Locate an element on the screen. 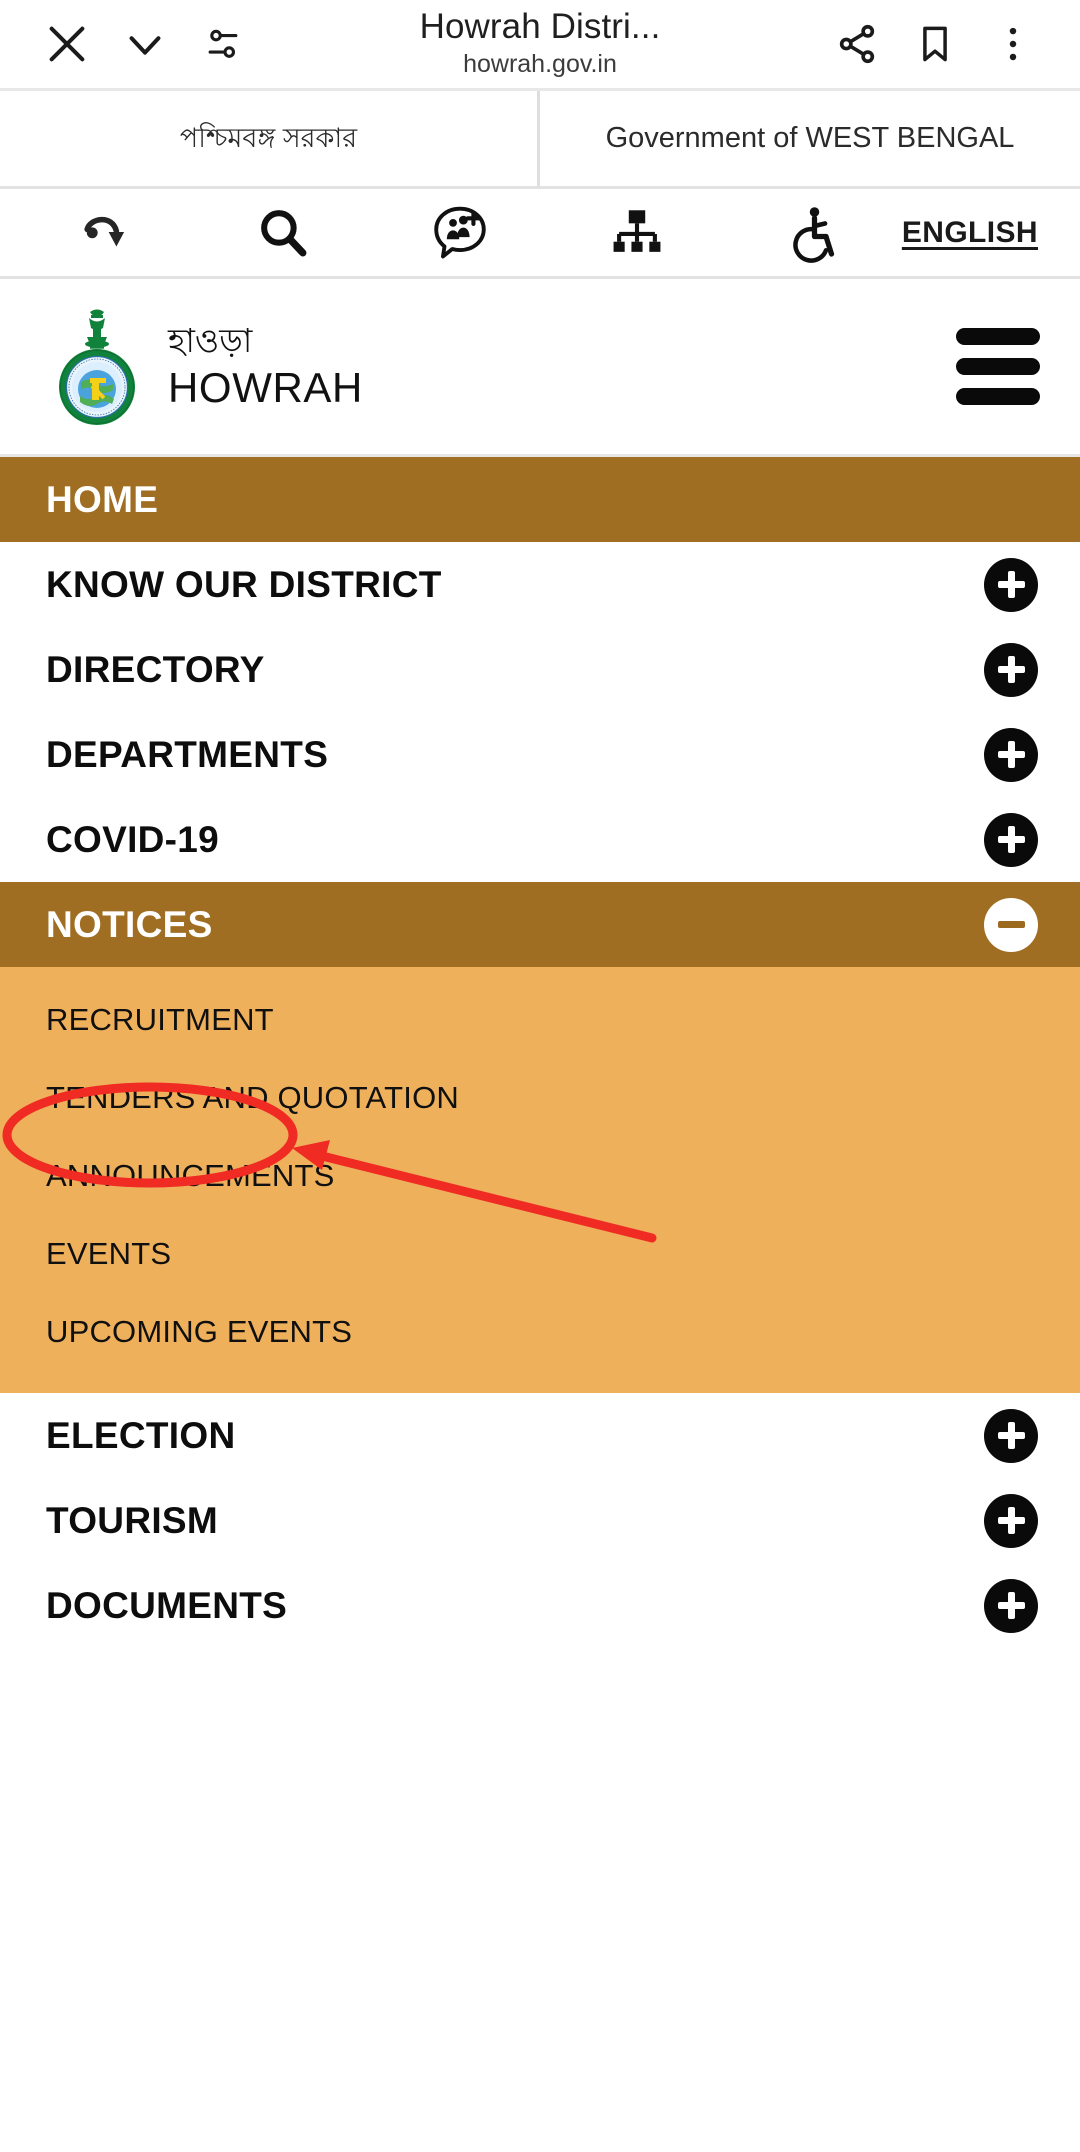 This screenshot has width=1080, height=2152. accessibility-toolbar: ENGLISH is located at coordinates (540, 234).